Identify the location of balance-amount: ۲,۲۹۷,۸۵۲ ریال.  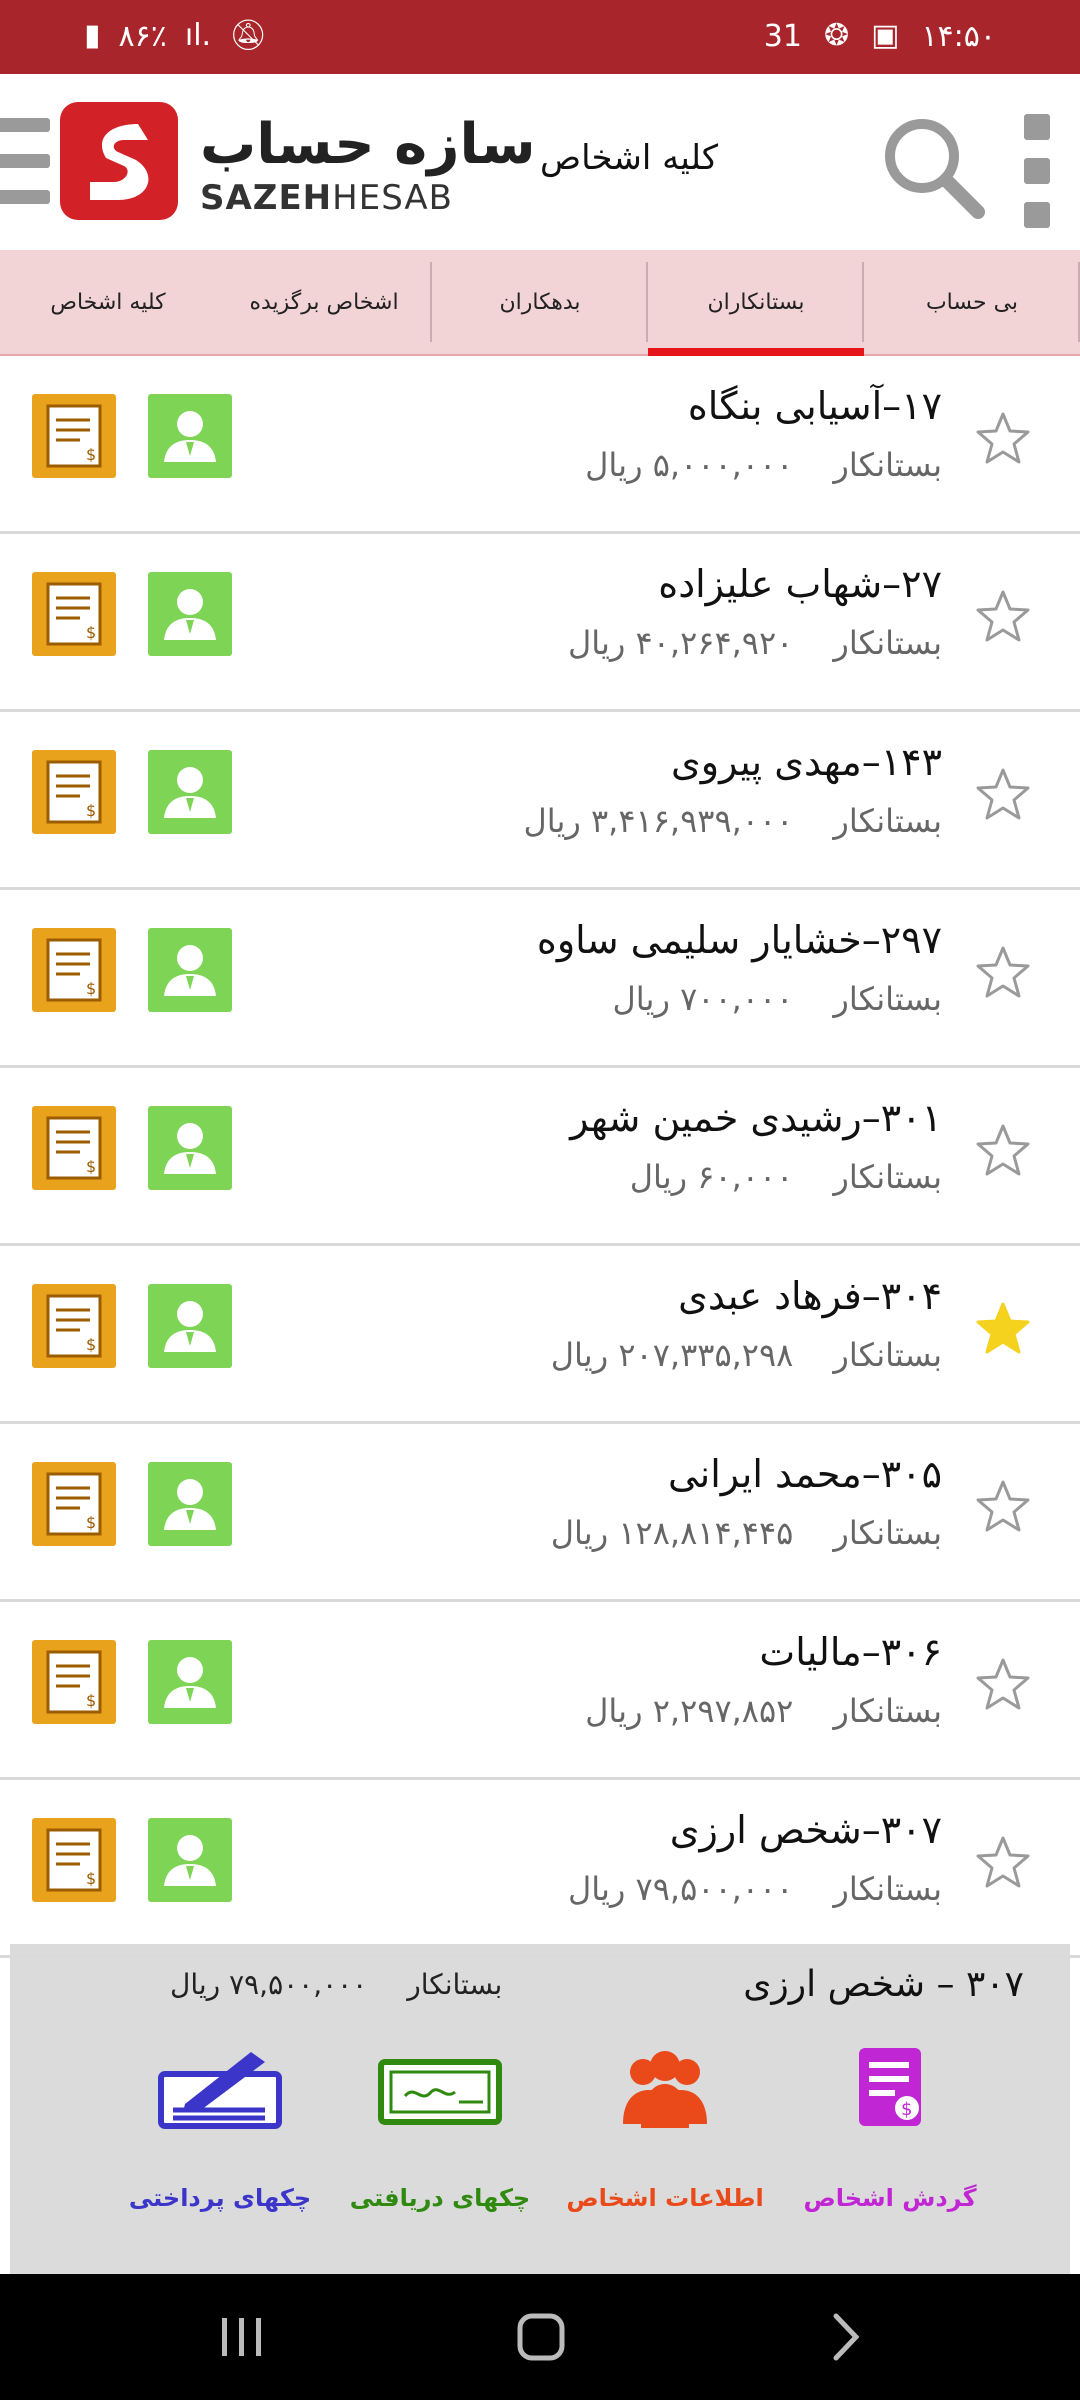
(689, 1711).